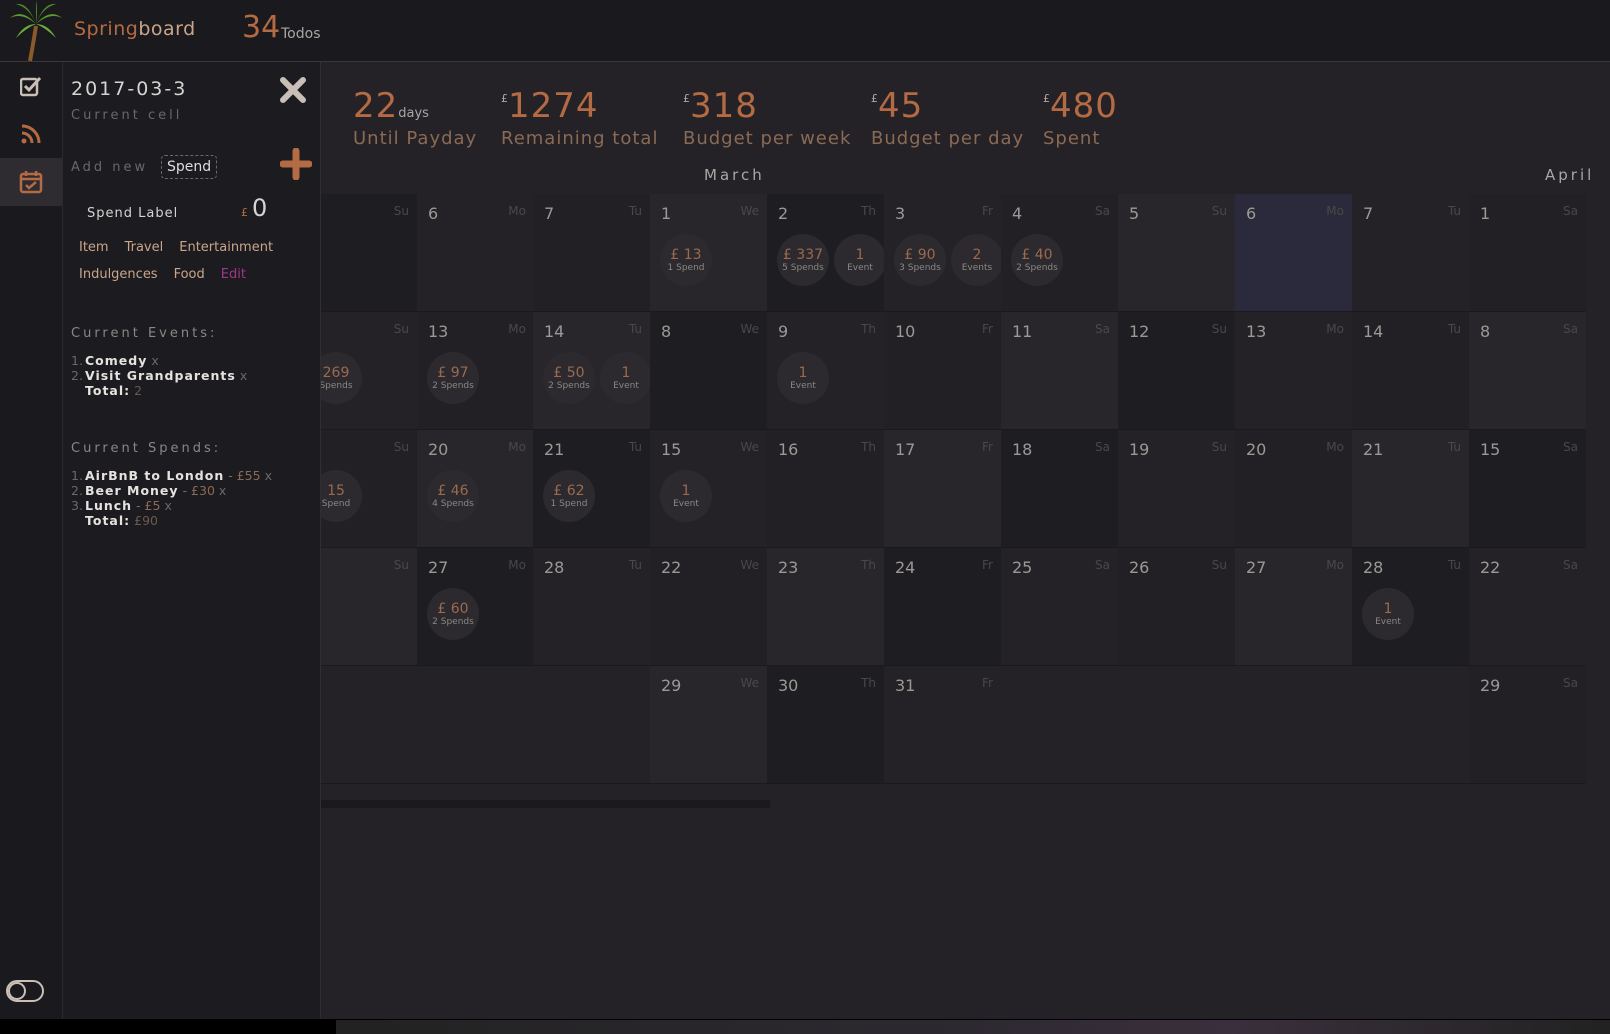  Describe the element at coordinates (942, 725) in the screenshot. I see `calendar-cell: 31 Fr` at that location.